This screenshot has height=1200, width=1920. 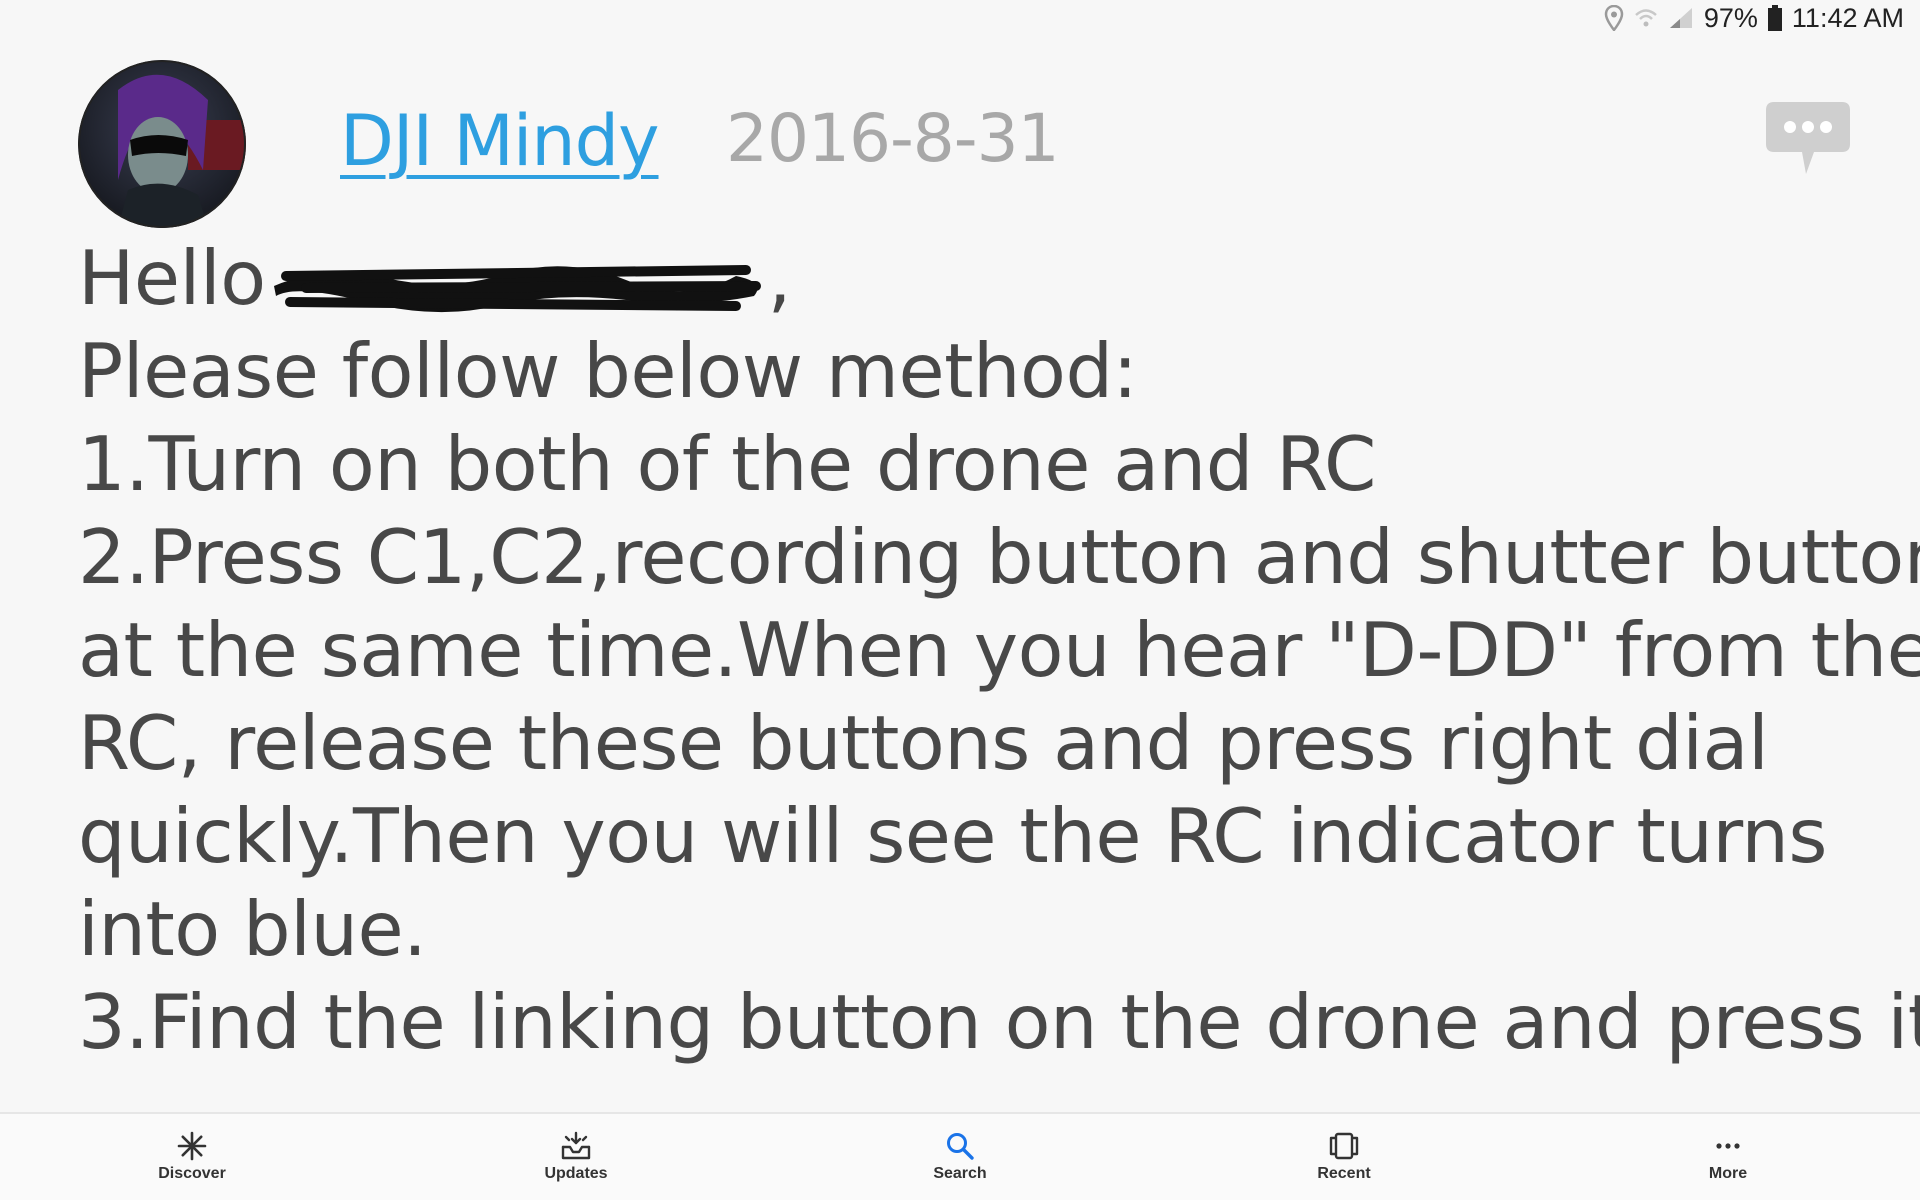 I want to click on bottom-nav: Discover Updates Search Recent More, so click(x=960, y=1156).